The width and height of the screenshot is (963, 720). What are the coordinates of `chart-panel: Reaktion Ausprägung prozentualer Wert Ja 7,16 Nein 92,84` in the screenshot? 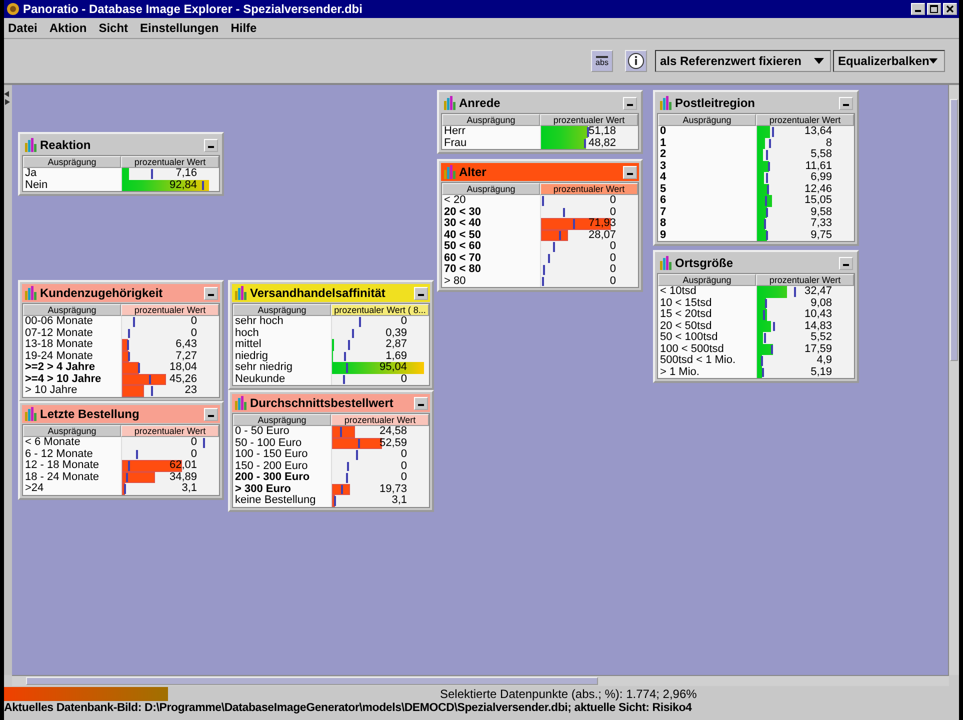 It's located at (121, 164).